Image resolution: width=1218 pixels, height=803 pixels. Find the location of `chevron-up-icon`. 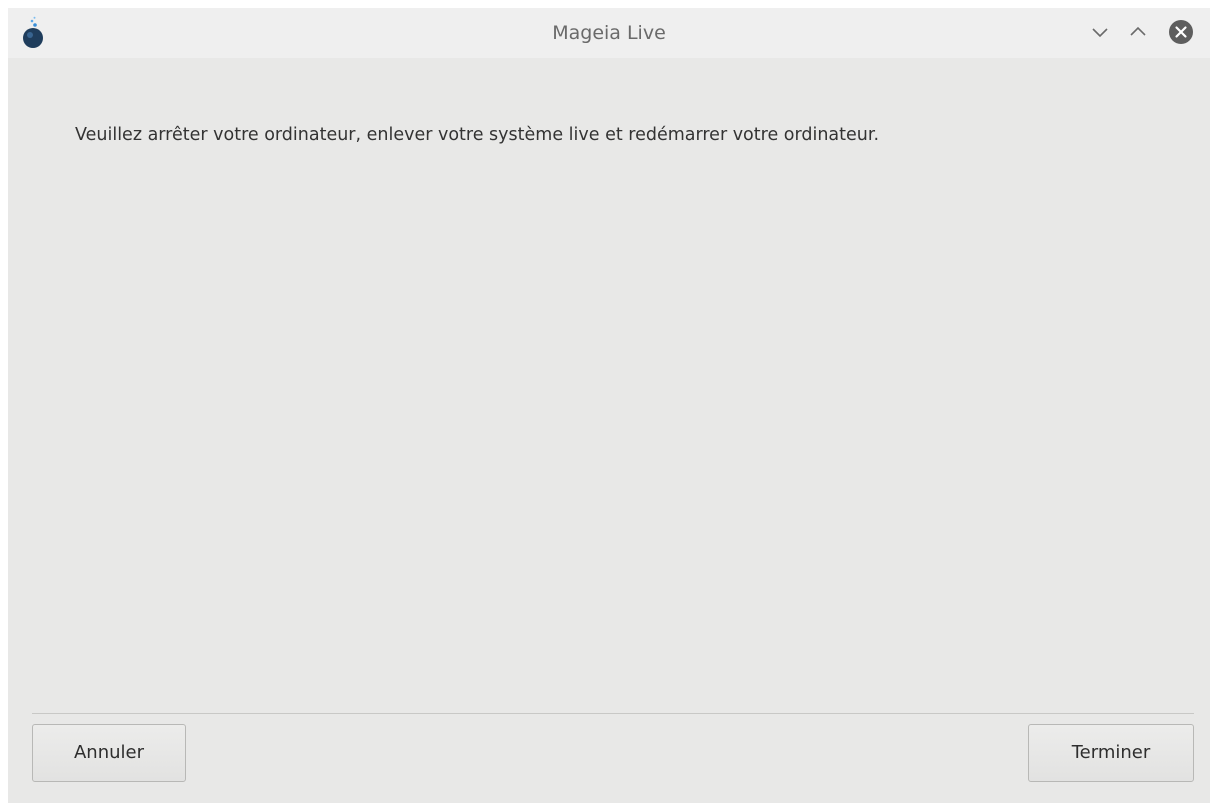

chevron-up-icon is located at coordinates (1138, 32).